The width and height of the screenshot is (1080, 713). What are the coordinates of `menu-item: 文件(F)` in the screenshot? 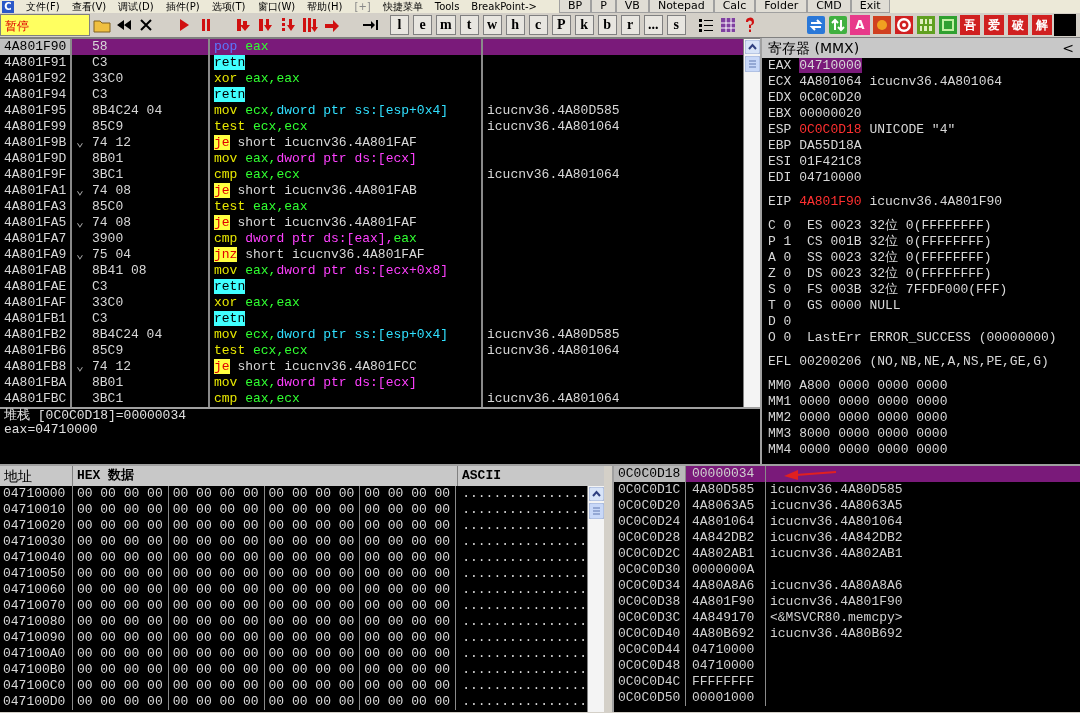 It's located at (43, 6).